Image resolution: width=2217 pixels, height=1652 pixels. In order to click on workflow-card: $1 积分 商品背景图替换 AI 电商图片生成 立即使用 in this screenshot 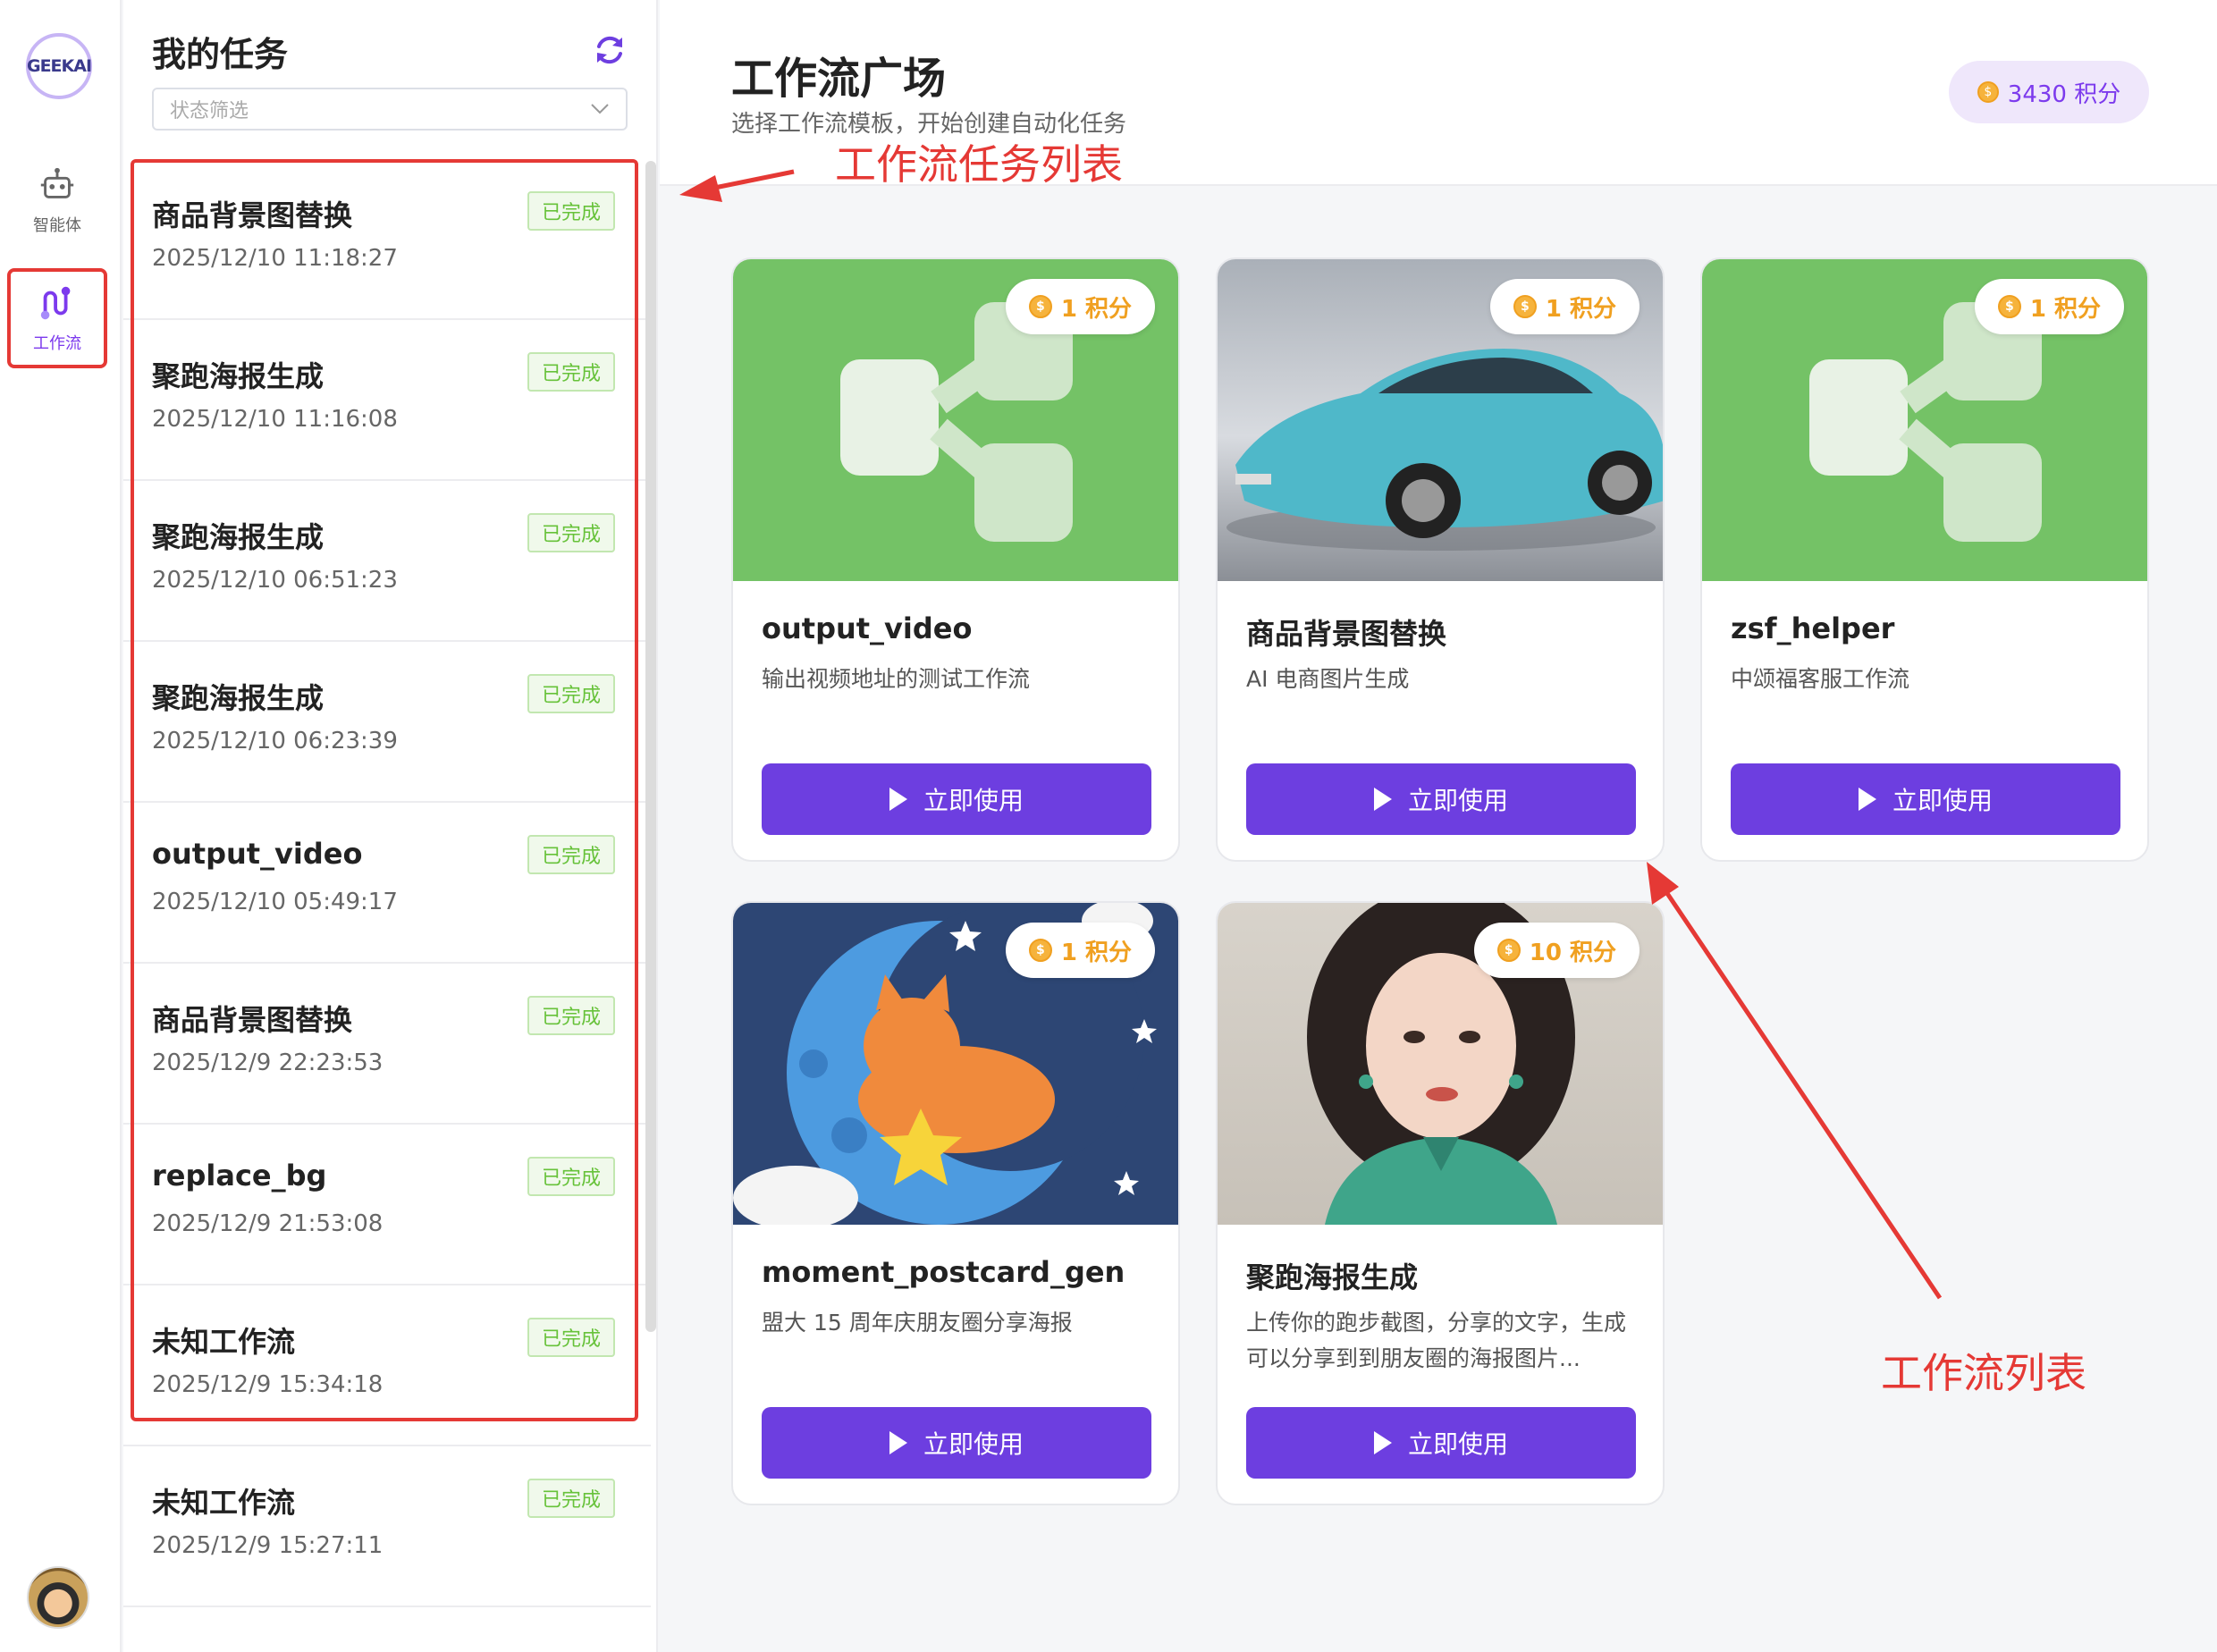, I will do `click(1440, 559)`.